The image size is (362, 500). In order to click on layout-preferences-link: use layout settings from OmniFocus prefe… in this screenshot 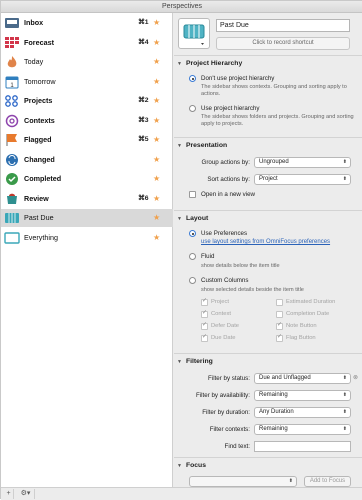, I will do `click(265, 242)`.